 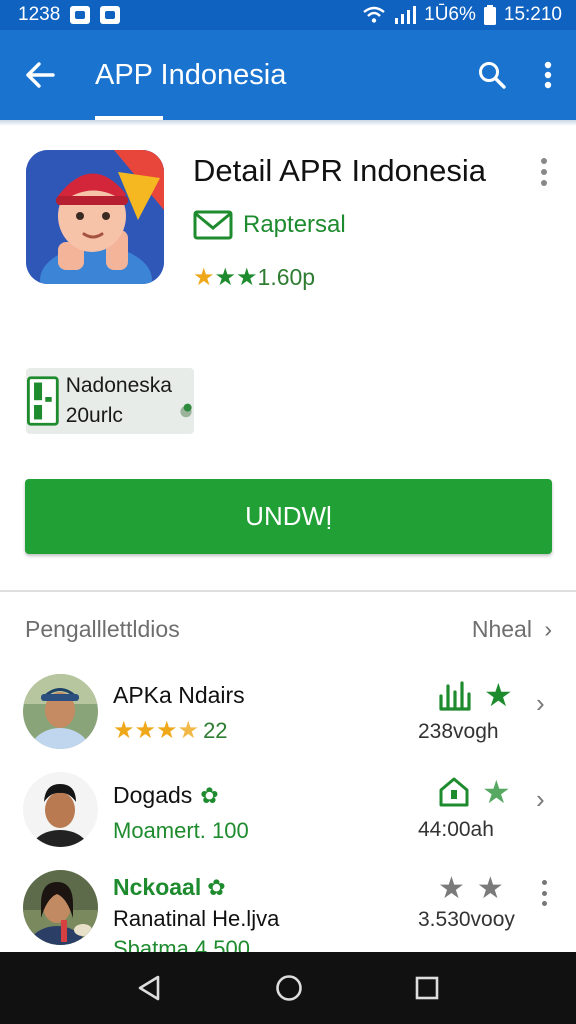 I want to click on search-icon, so click(x=492, y=75).